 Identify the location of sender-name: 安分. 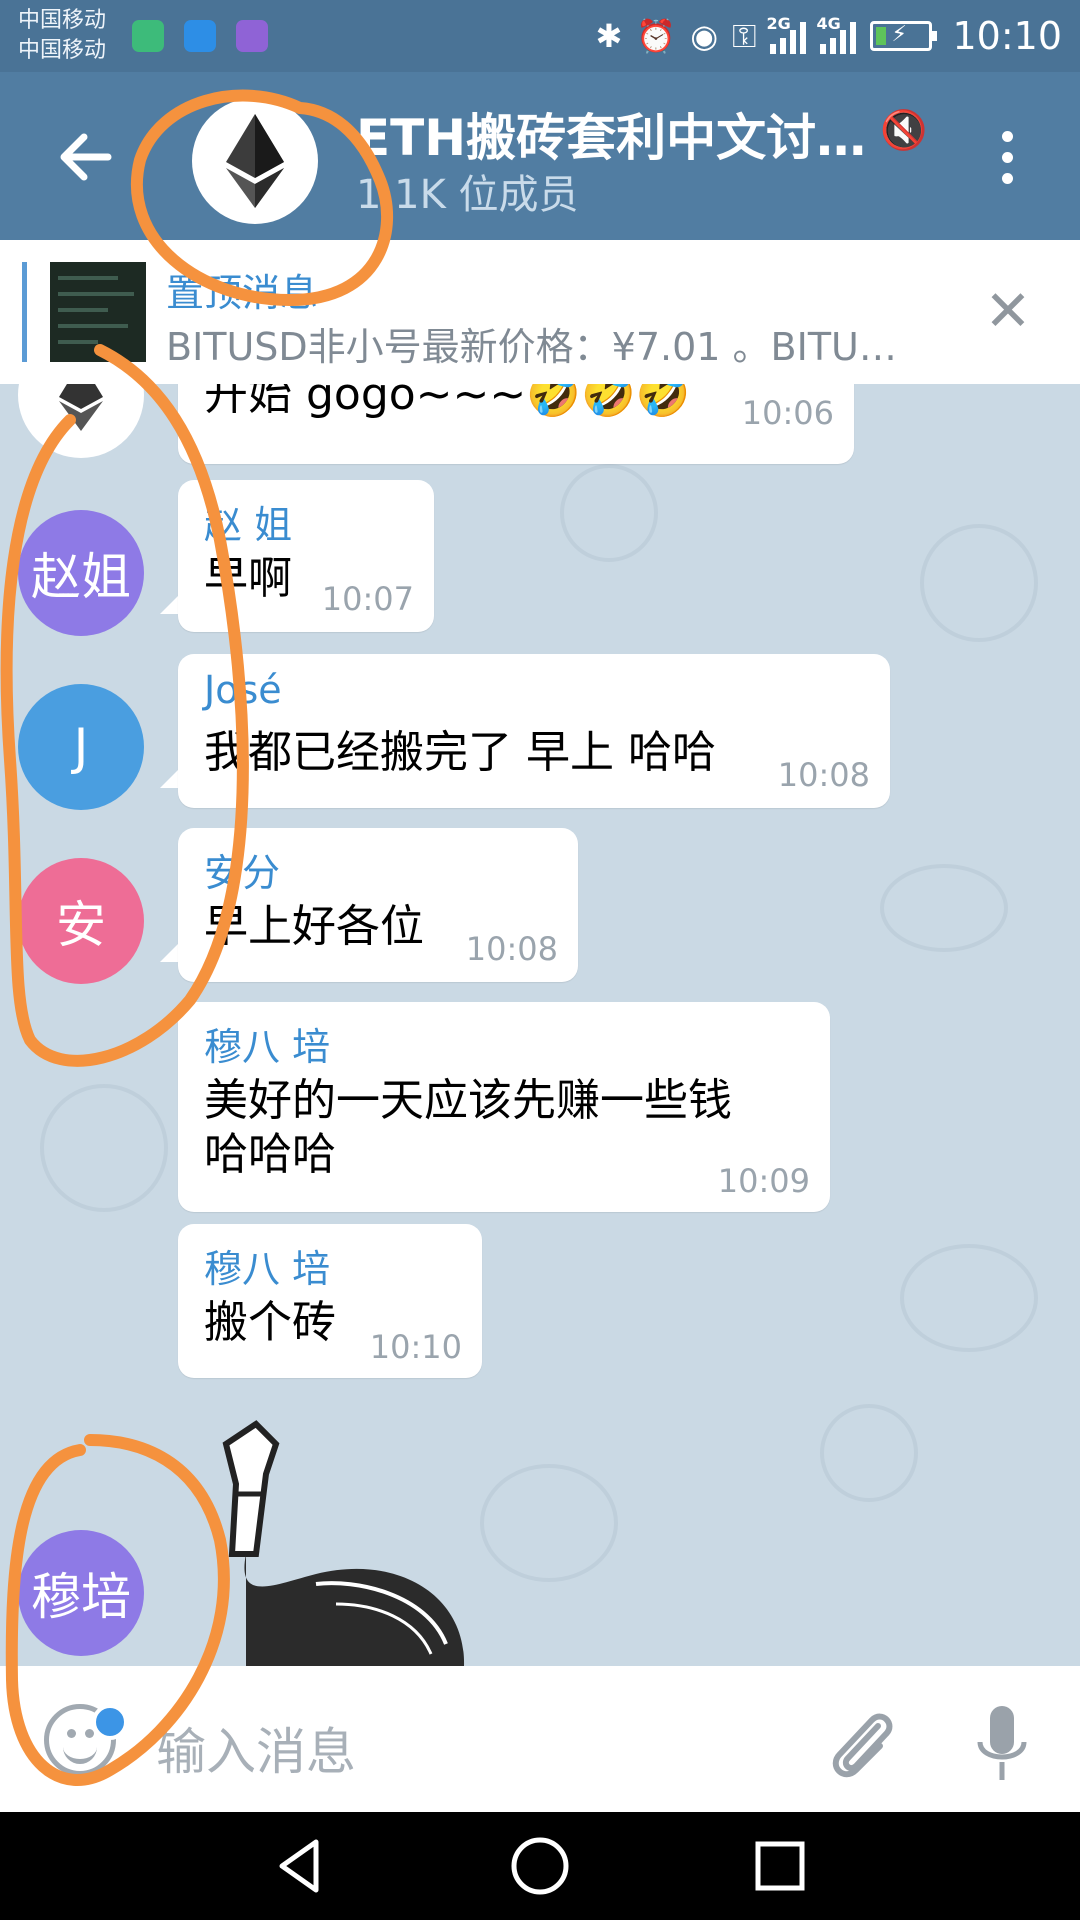
(242, 873).